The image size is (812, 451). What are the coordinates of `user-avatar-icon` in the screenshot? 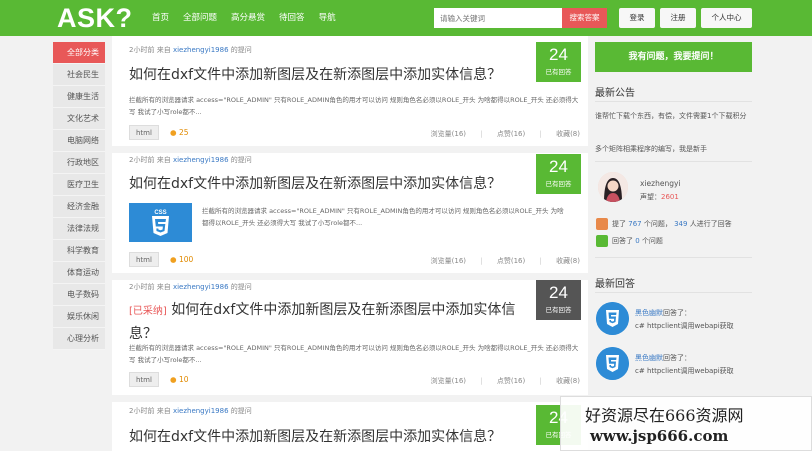 It's located at (613, 187).